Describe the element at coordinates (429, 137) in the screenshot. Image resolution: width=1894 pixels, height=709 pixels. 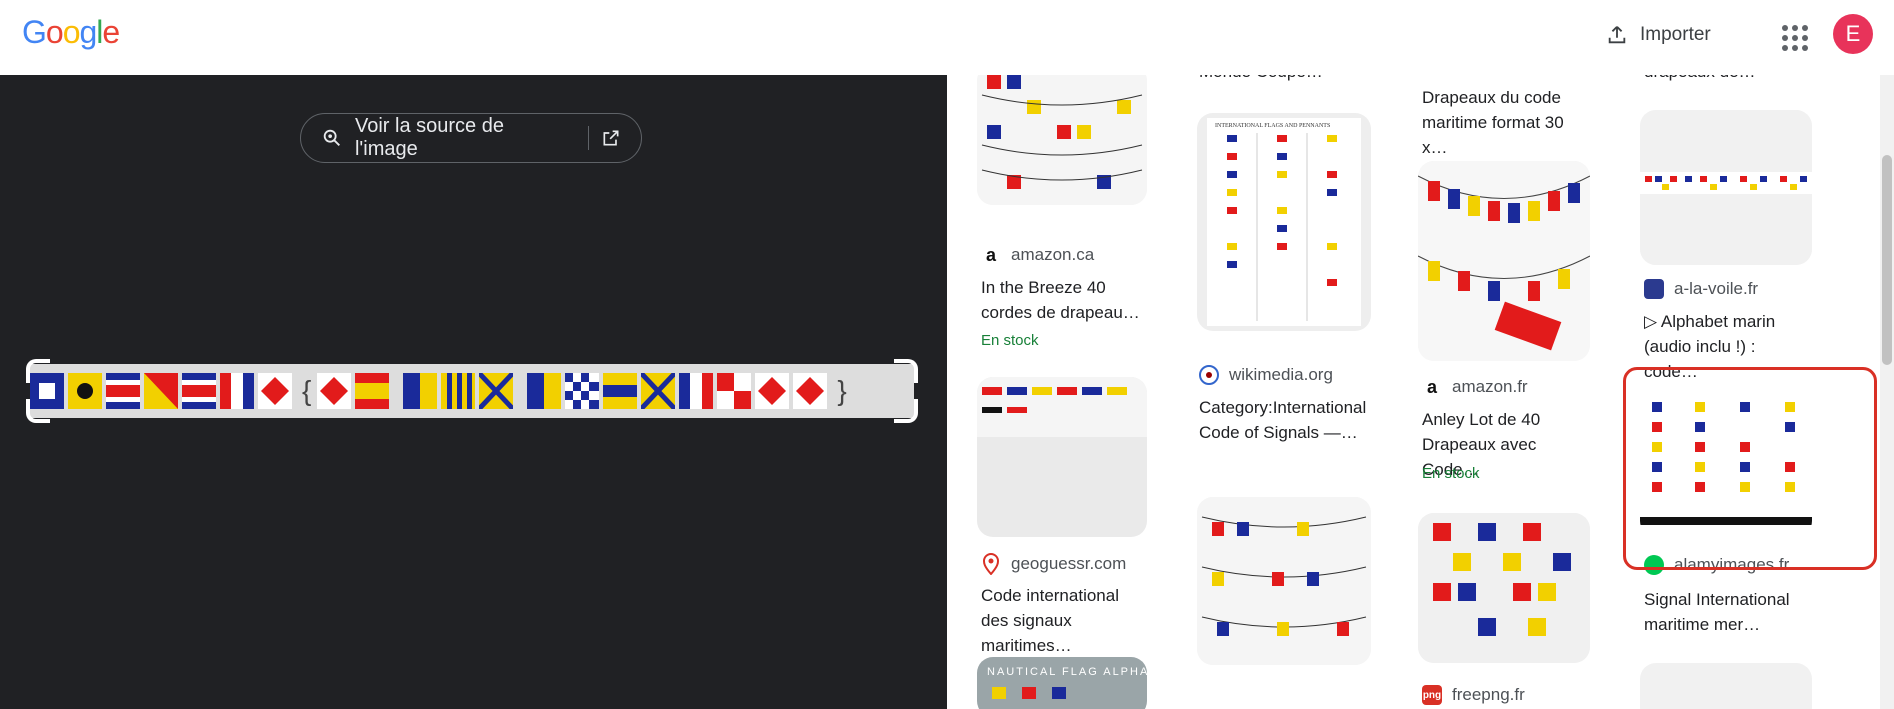
I see `view-source-label: Voir la source de l'image` at that location.